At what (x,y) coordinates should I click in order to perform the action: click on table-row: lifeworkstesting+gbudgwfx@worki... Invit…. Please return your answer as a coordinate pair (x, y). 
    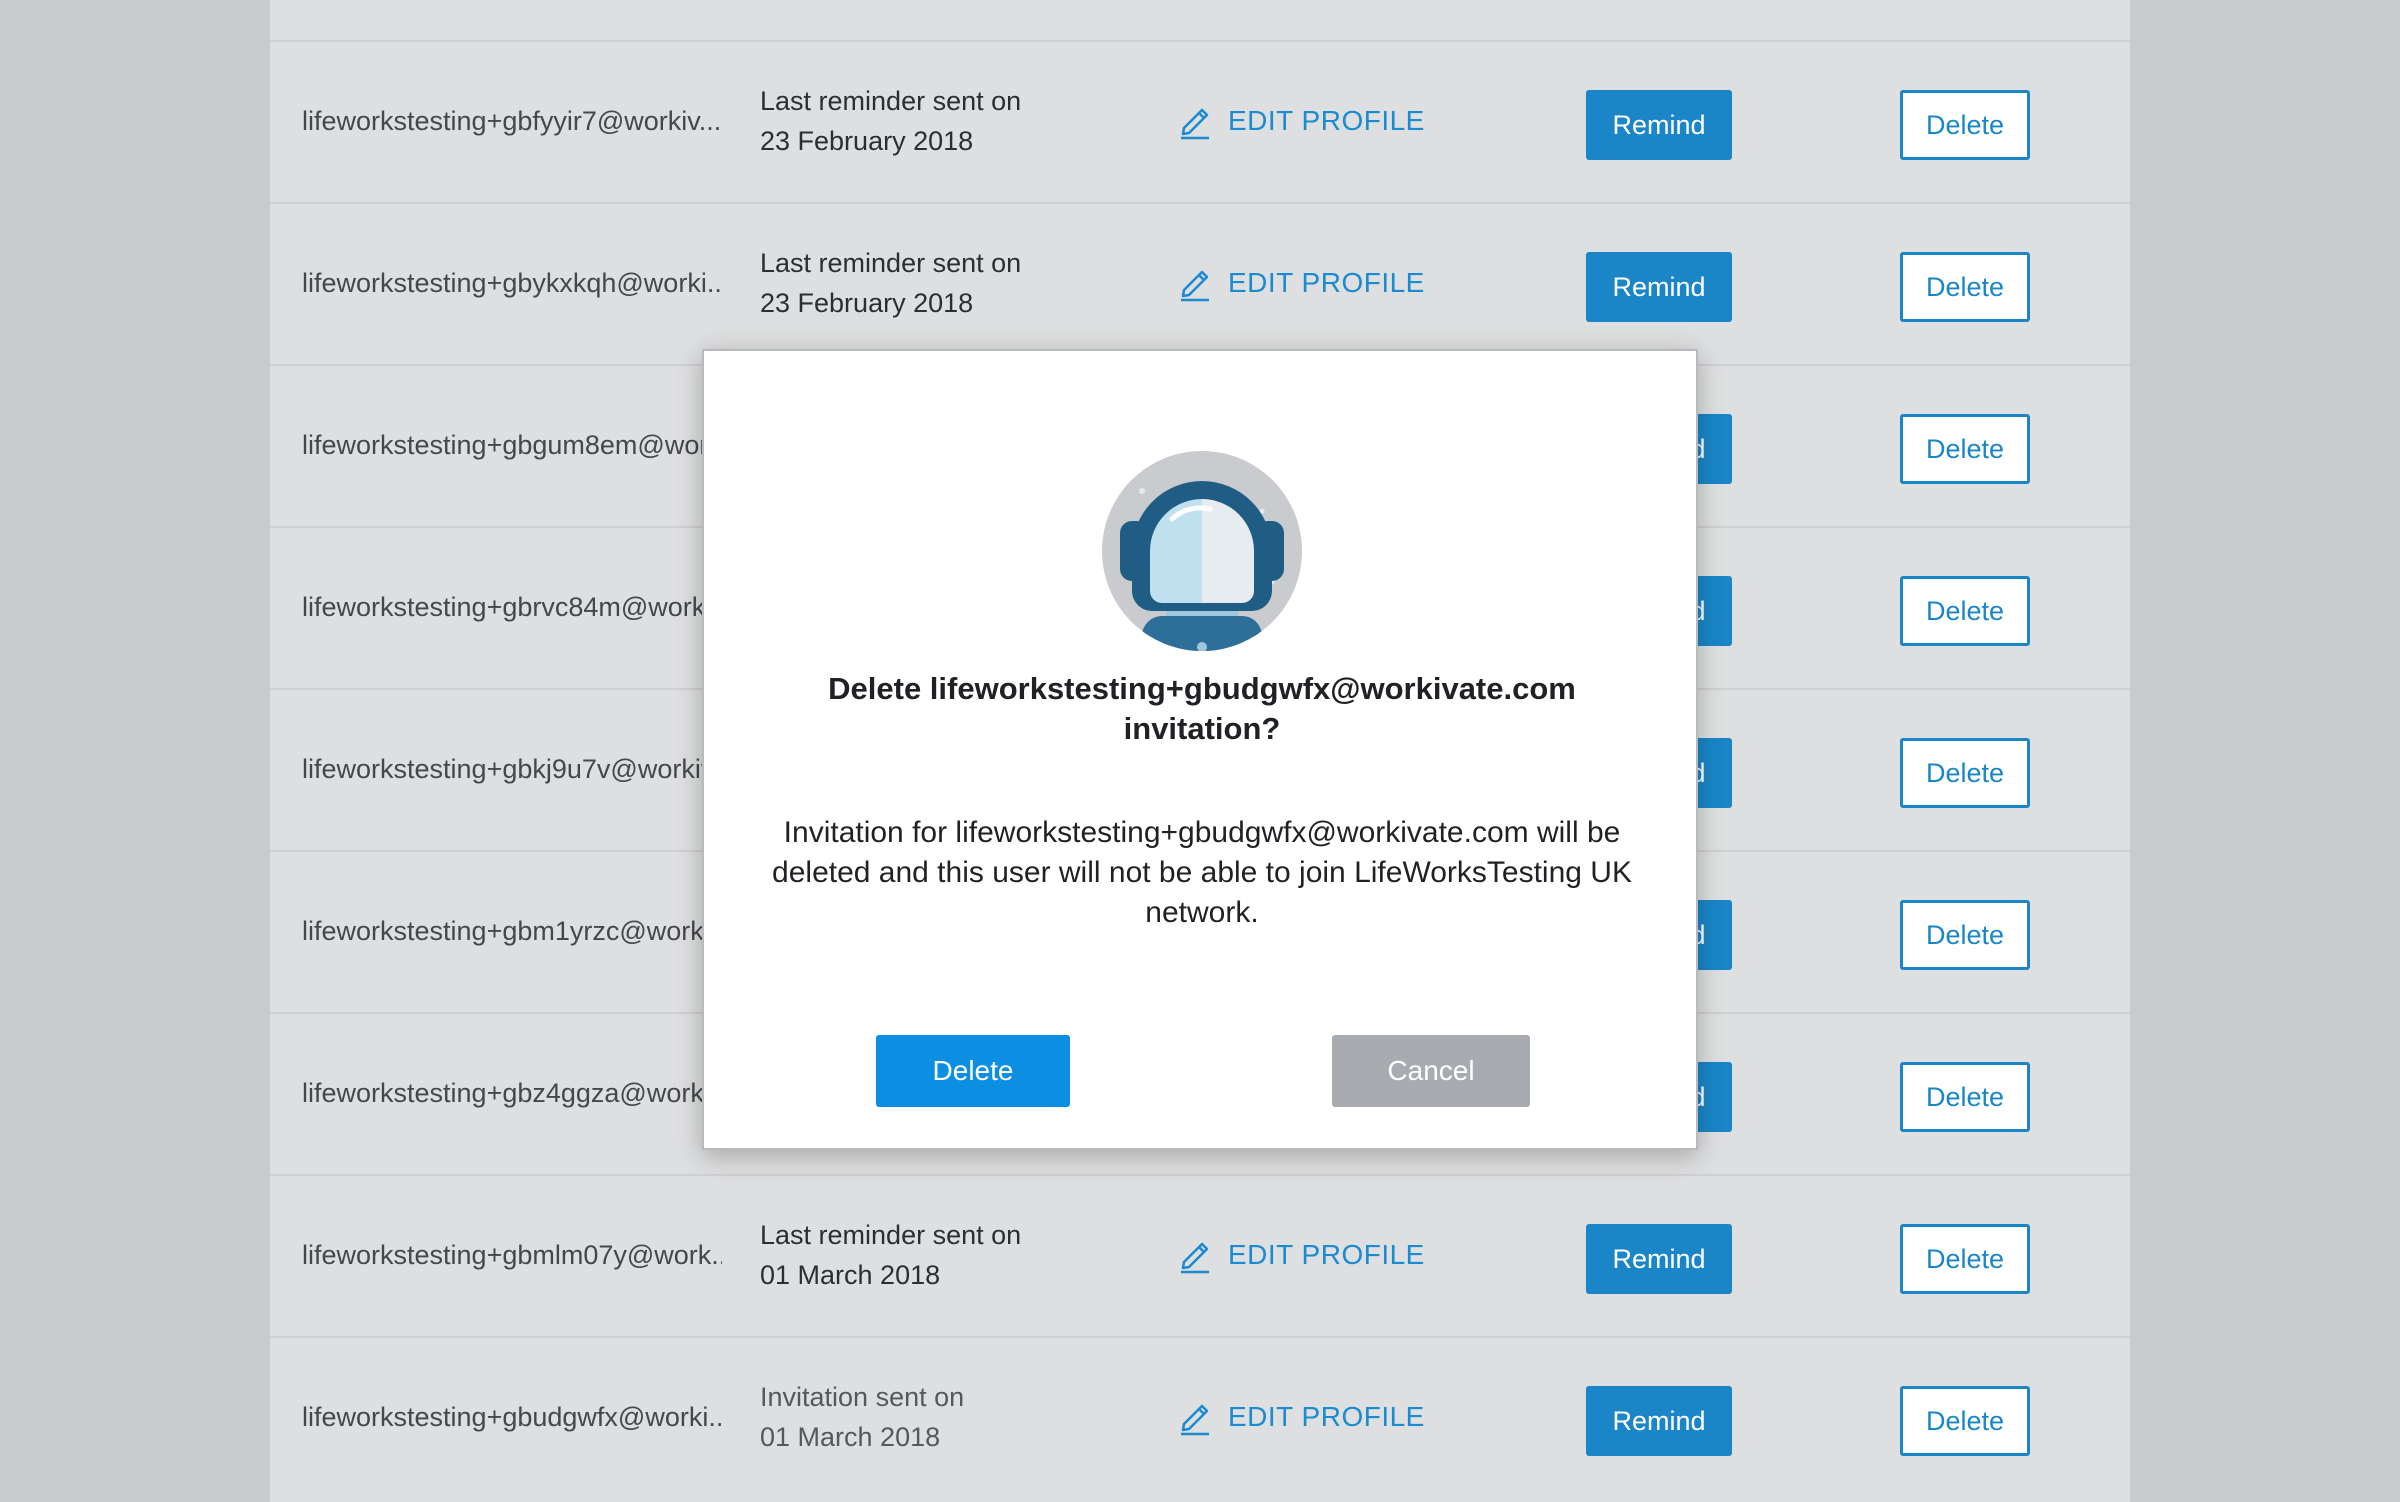
    Looking at the image, I should click on (1200, 1416).